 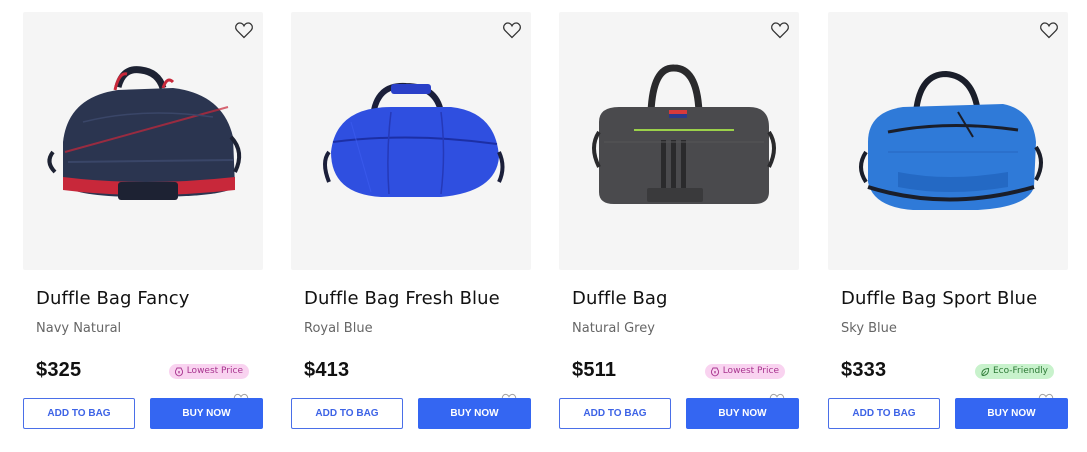 I want to click on product-price: $333, so click(x=864, y=370).